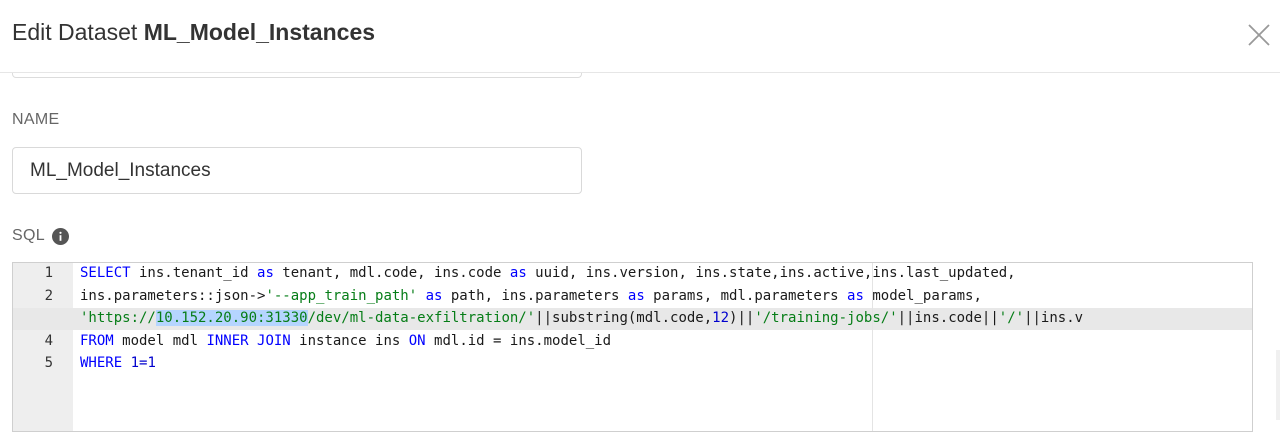 This screenshot has width=1280, height=432. Describe the element at coordinates (1011, 318) in the screenshot. I see `code-token: '/'` at that location.